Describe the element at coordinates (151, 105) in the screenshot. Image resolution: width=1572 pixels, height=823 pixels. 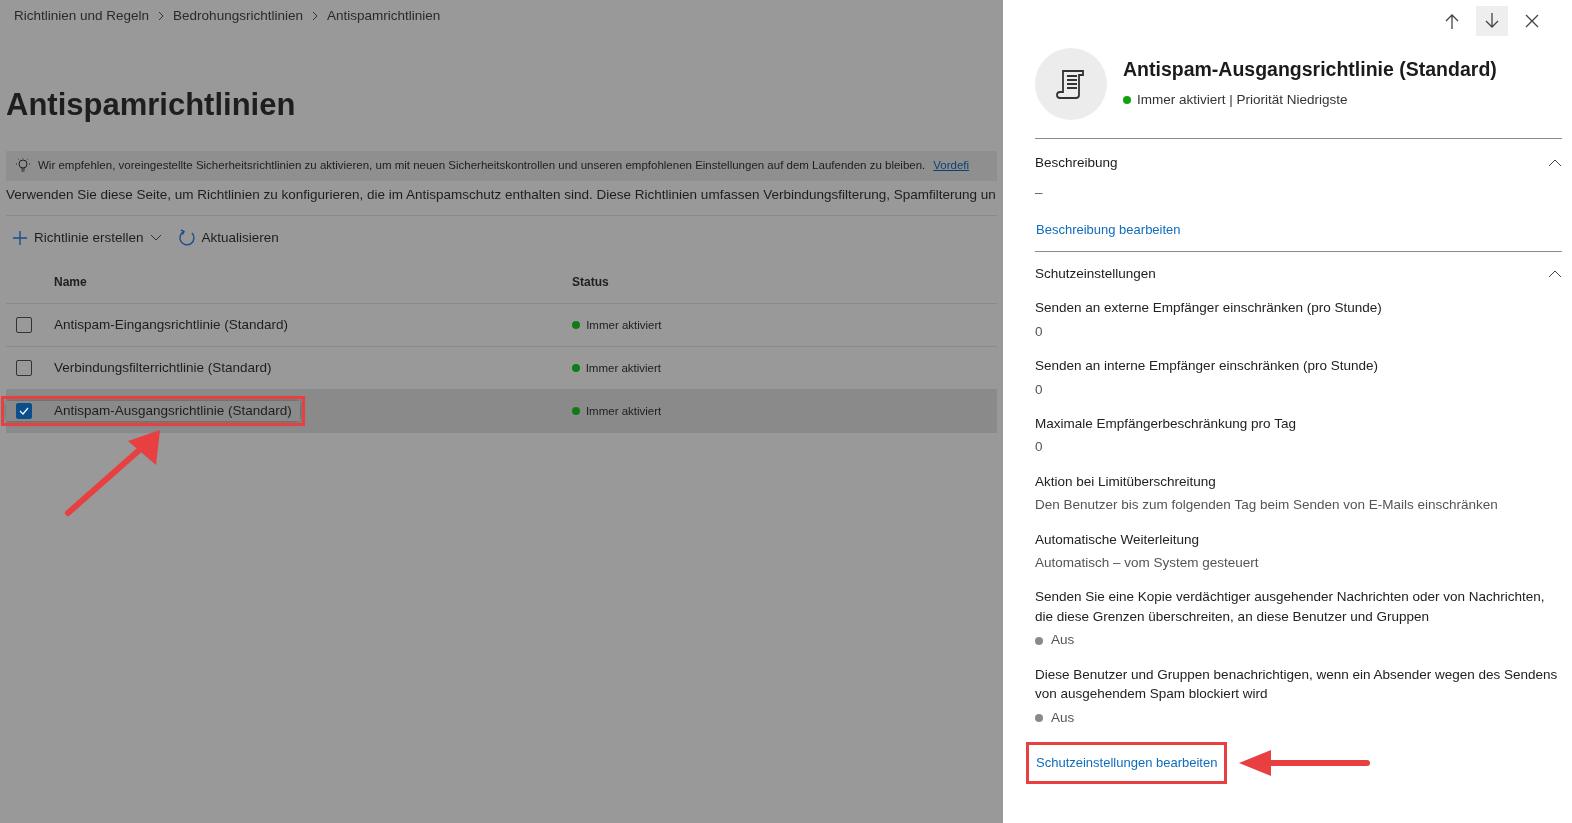
I see `page-title: Antispamrichtlinien` at that location.